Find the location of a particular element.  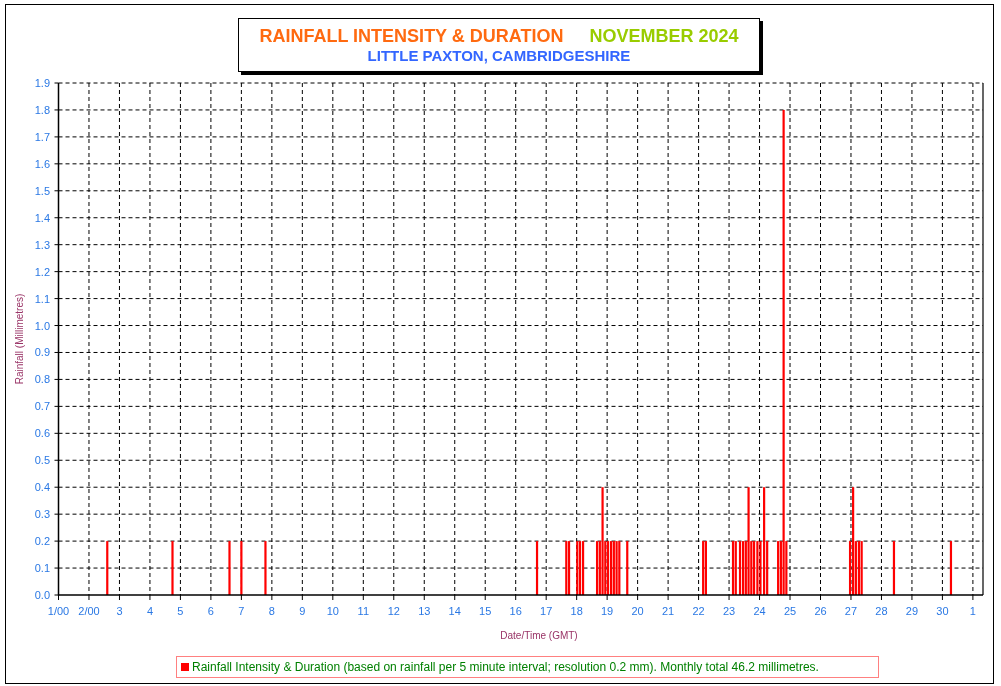

x-tick-label: 19 is located at coordinates (607, 611).